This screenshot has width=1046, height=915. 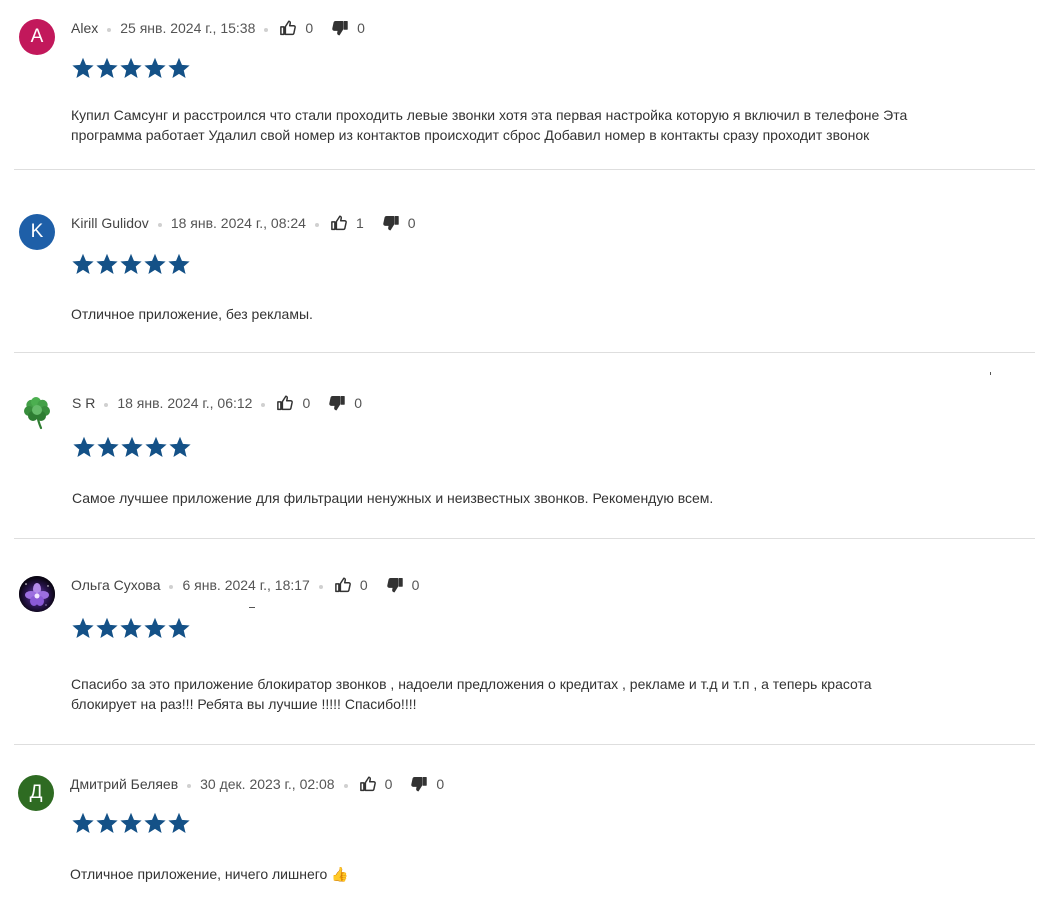 I want to click on shamrock-icon, so click(x=37, y=413).